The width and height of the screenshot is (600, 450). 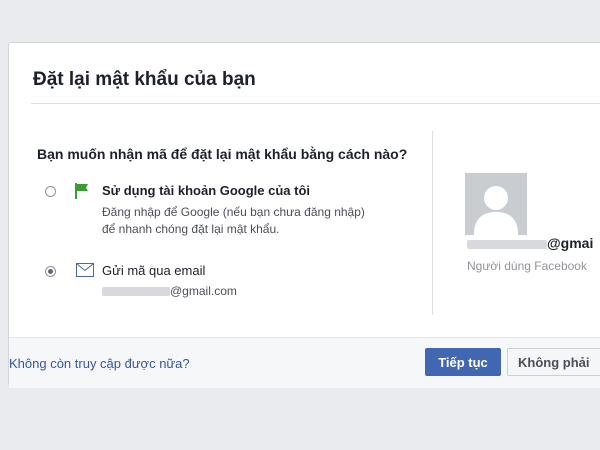 What do you see at coordinates (203, 291) in the screenshot?
I see `email-domain: @gmail.com` at bounding box center [203, 291].